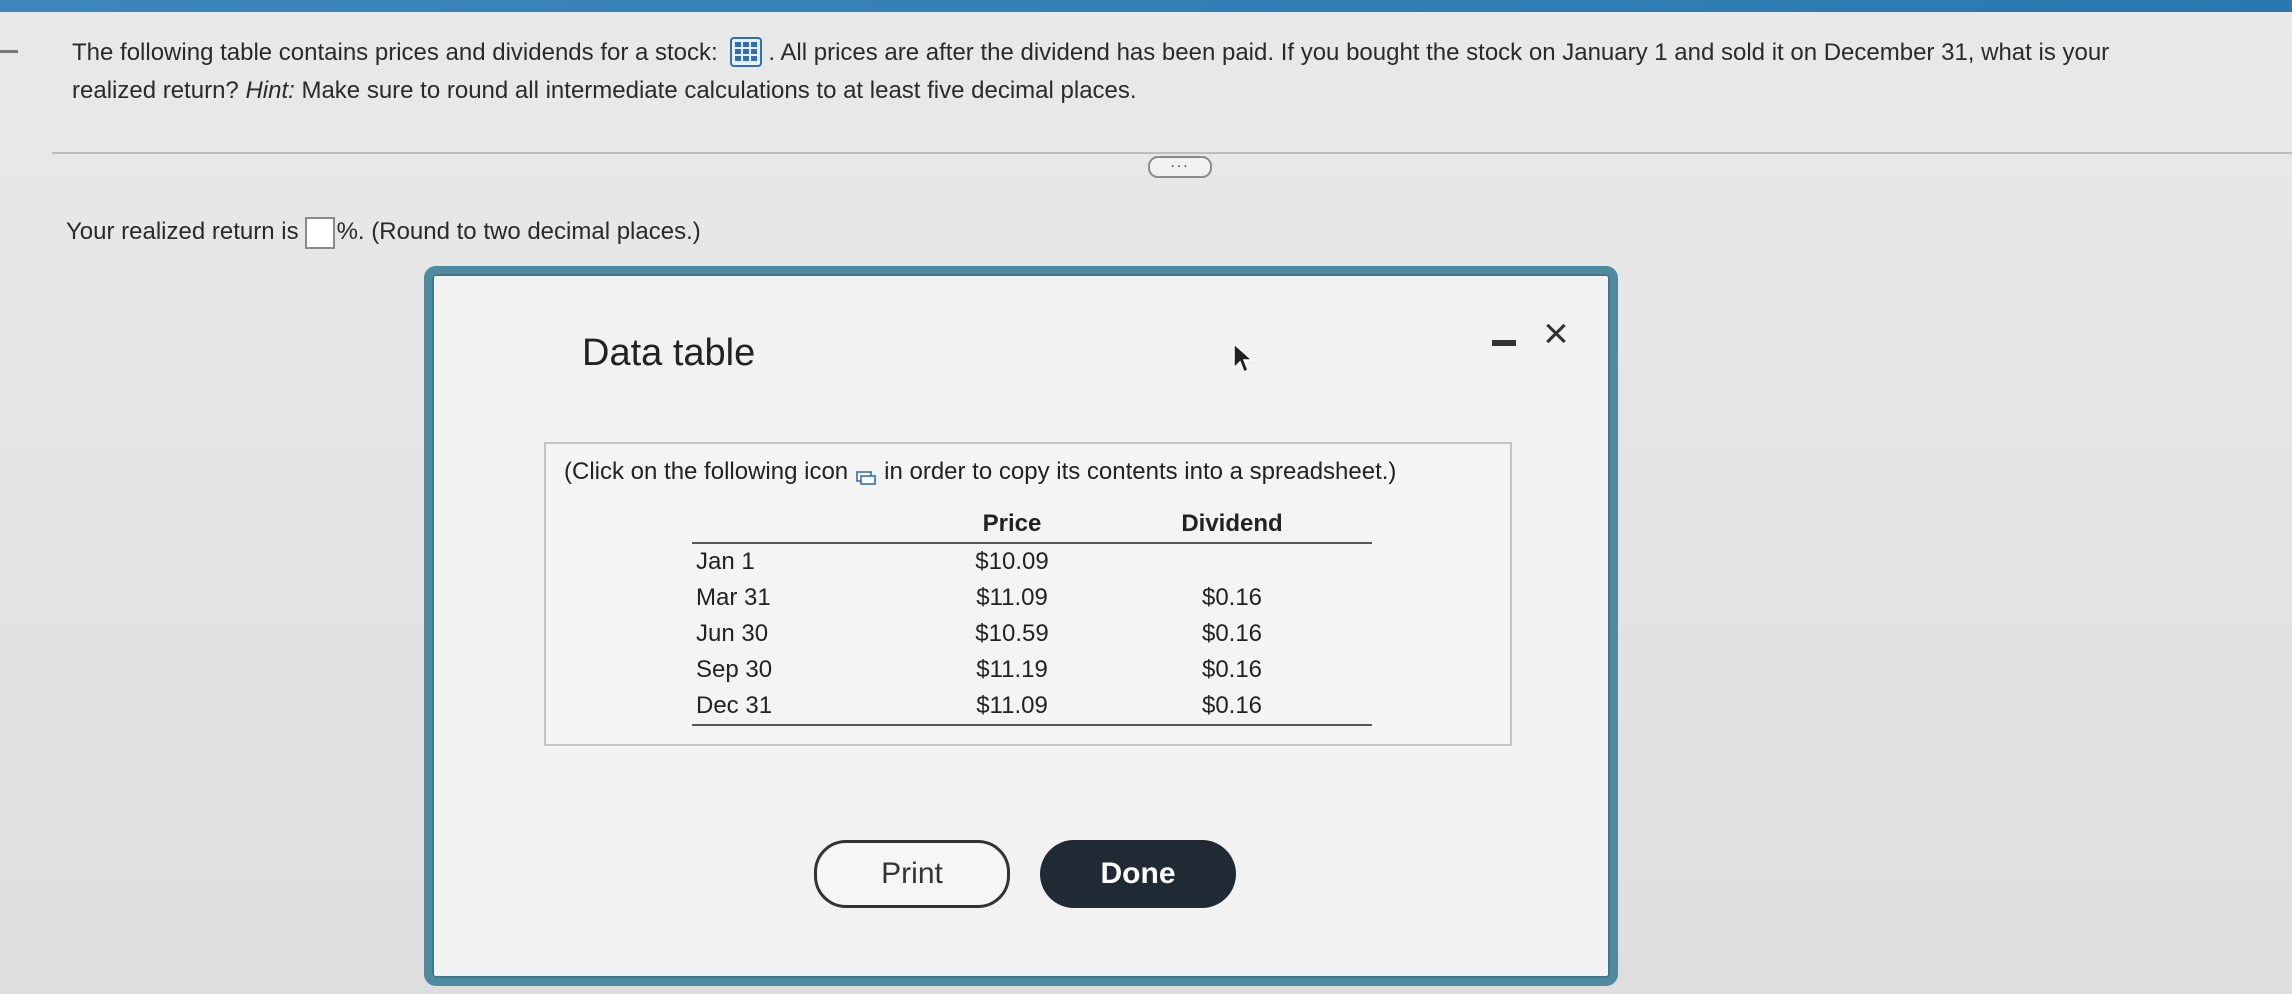  What do you see at coordinates (319, 232) in the screenshot?
I see `realized-return-input` at bounding box center [319, 232].